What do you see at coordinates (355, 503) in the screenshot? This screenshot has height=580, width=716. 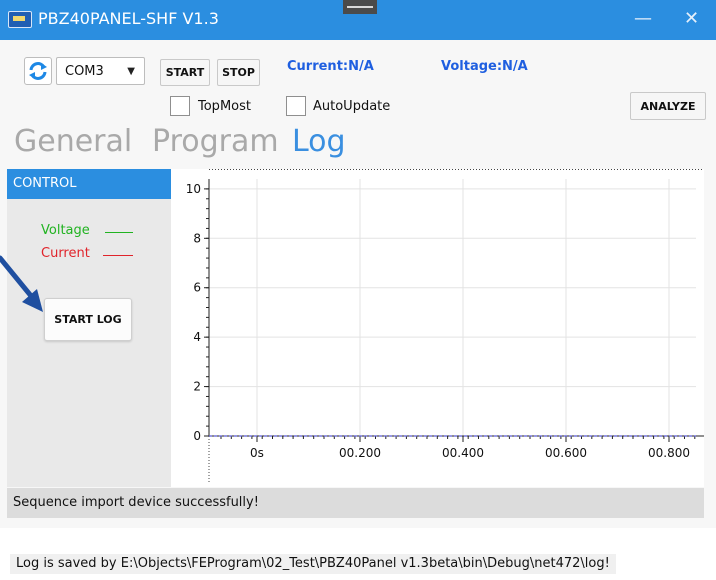 I see `status-bar: Sequence import device successfully!` at bounding box center [355, 503].